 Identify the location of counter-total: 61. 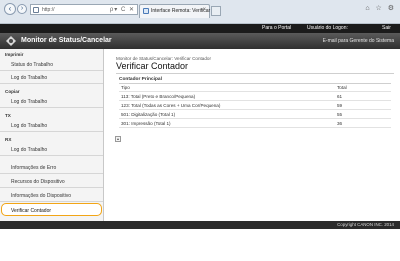
(340, 96).